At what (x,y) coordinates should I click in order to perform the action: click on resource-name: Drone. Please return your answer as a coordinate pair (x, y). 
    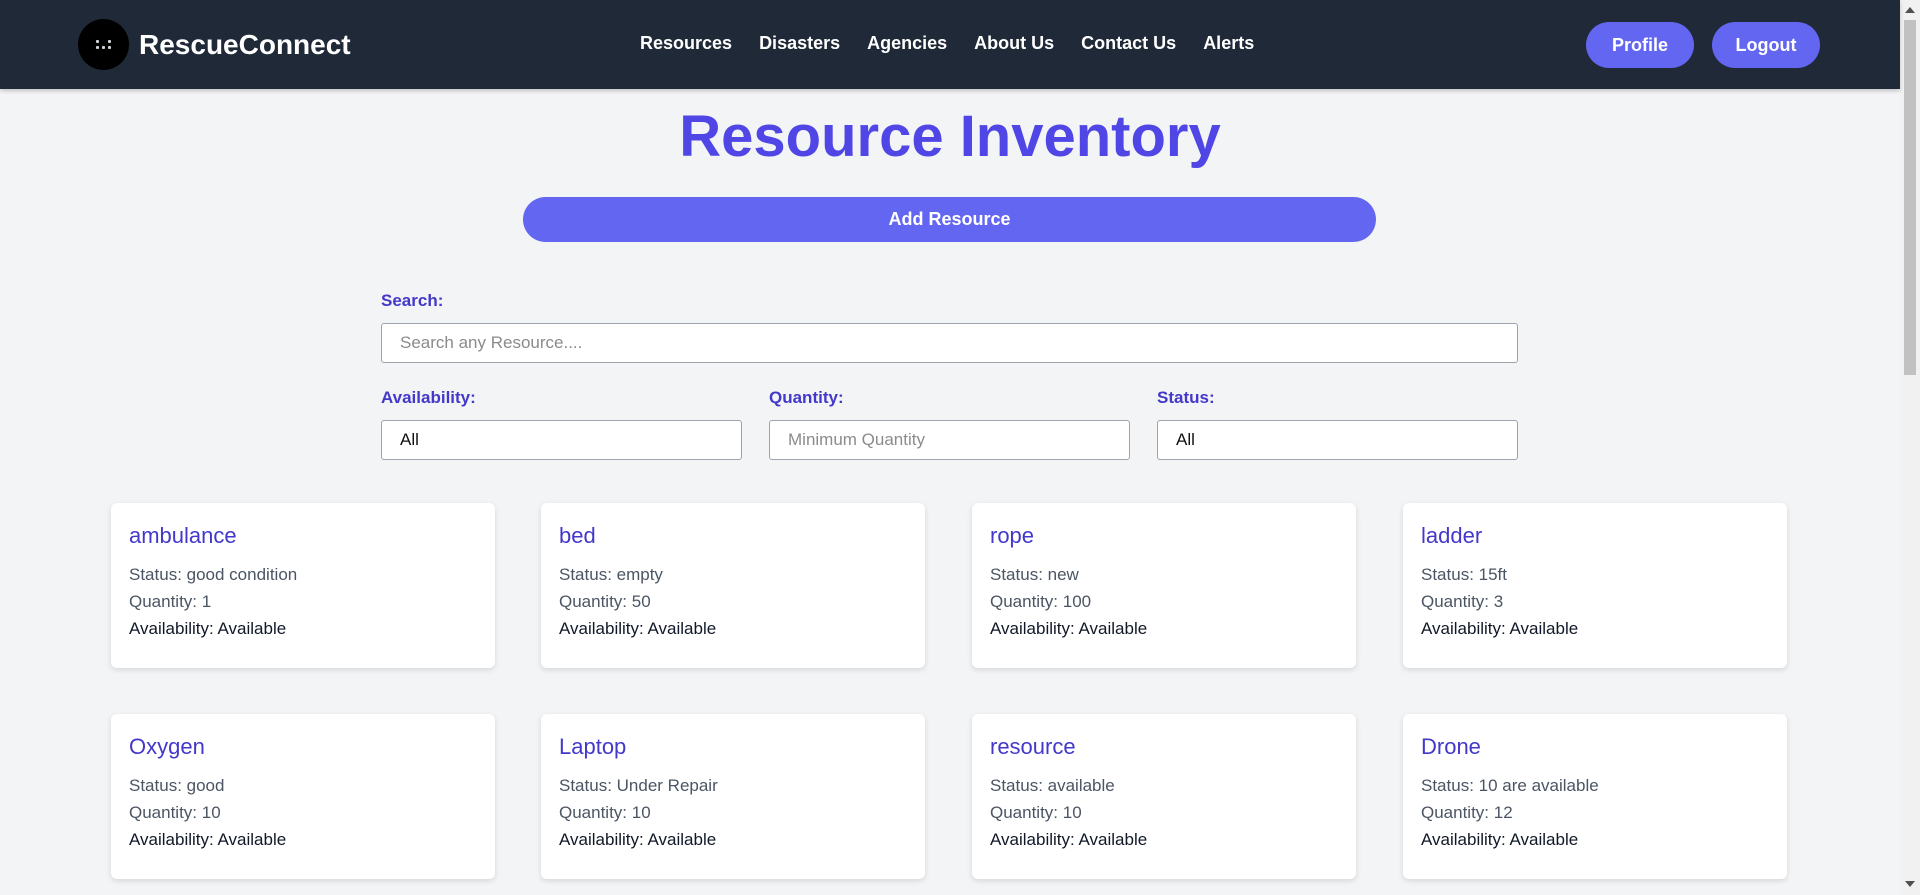
    Looking at the image, I should click on (1451, 746).